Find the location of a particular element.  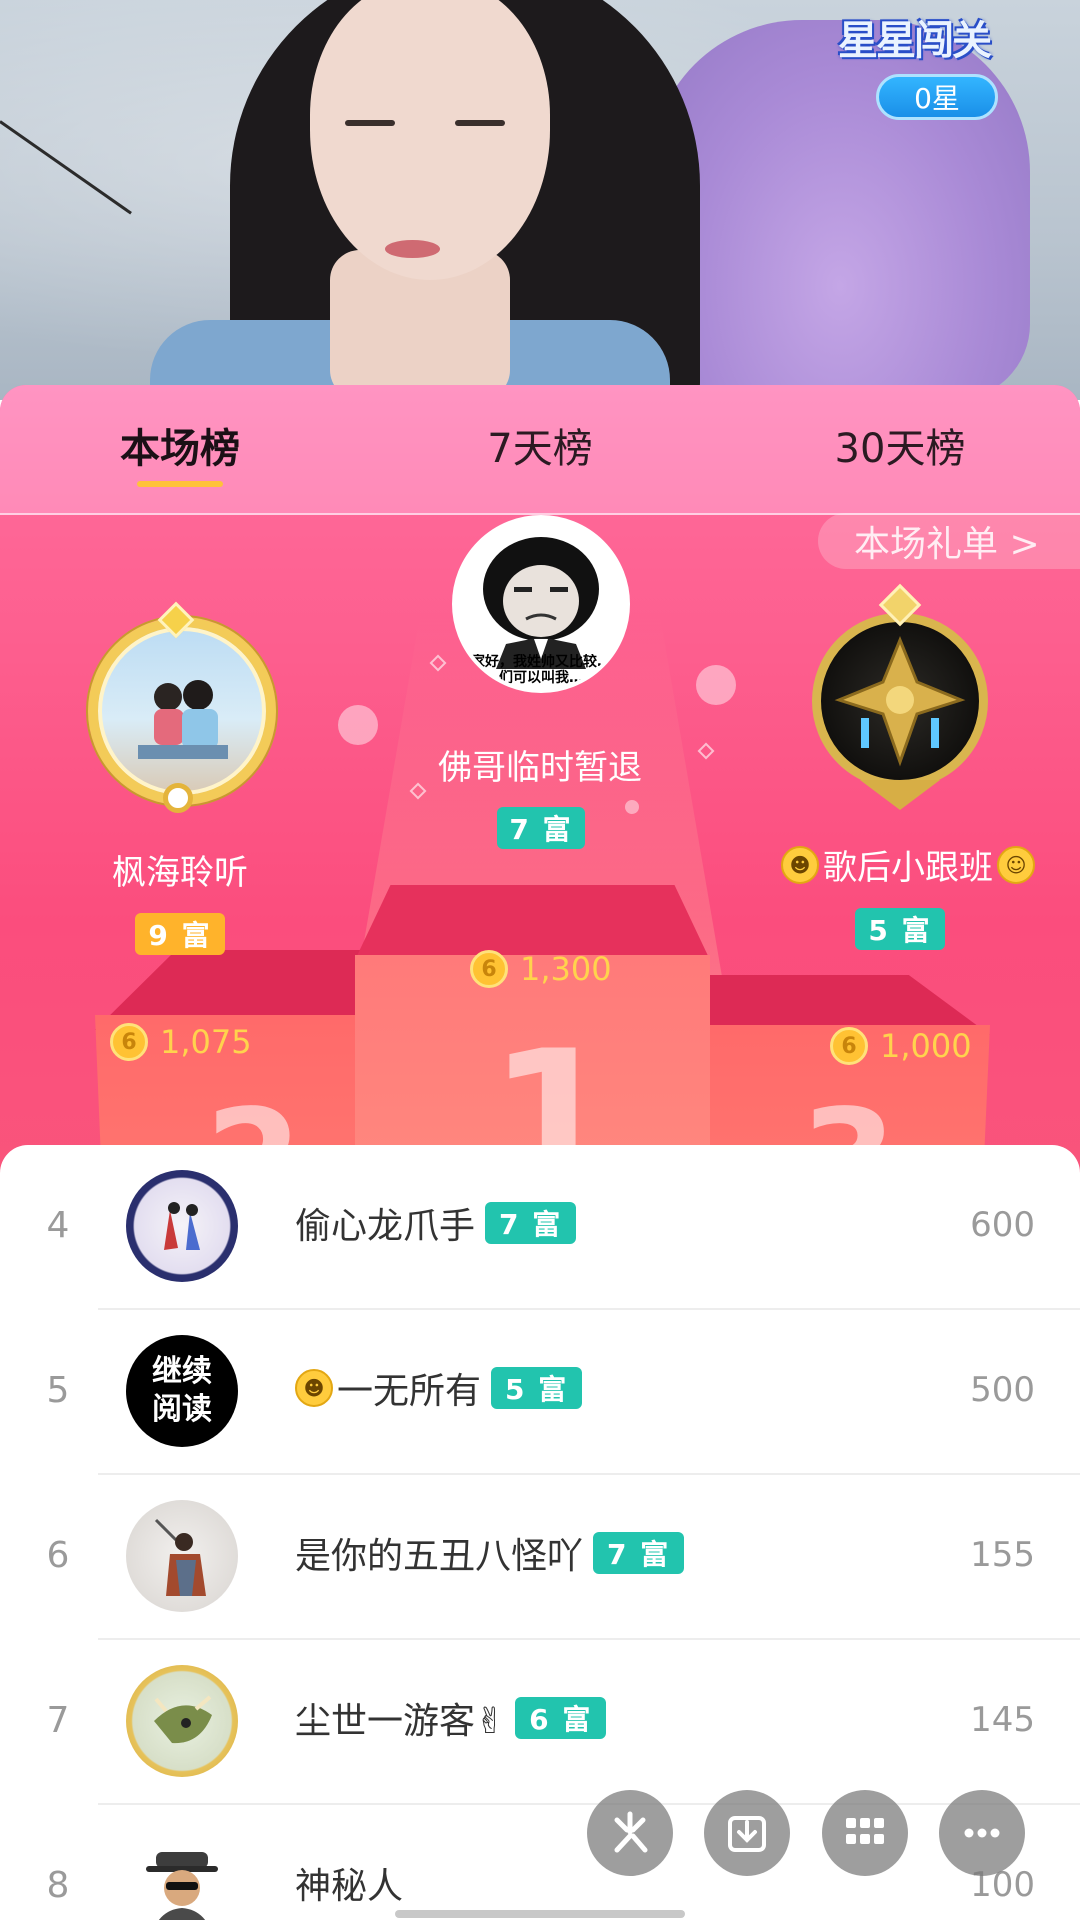

user-name: 尘世一游客✌ 6 富 is located at coordinates (451, 1718).